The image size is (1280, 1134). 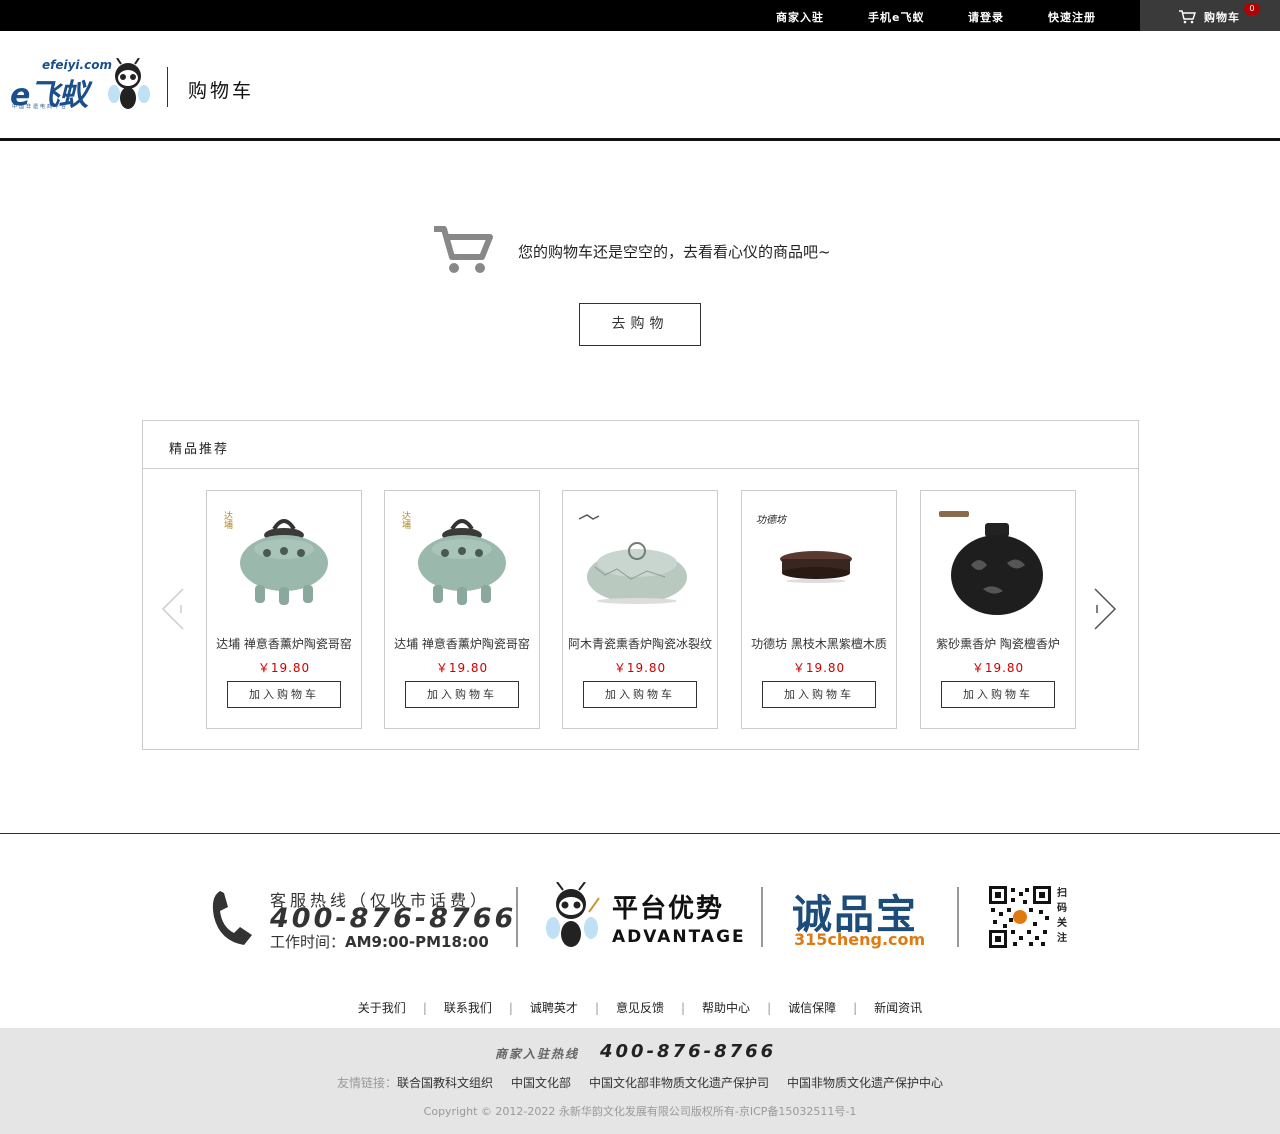 What do you see at coordinates (234, 920) in the screenshot?
I see `phone-icon` at bounding box center [234, 920].